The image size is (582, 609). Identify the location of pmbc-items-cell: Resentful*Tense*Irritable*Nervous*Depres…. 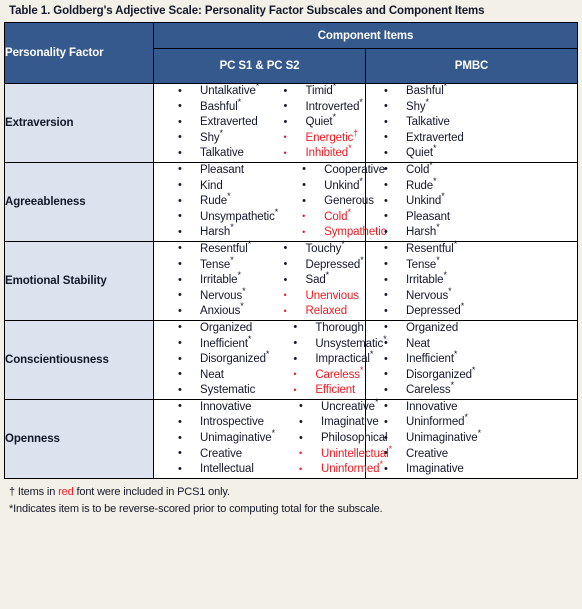
(471, 280).